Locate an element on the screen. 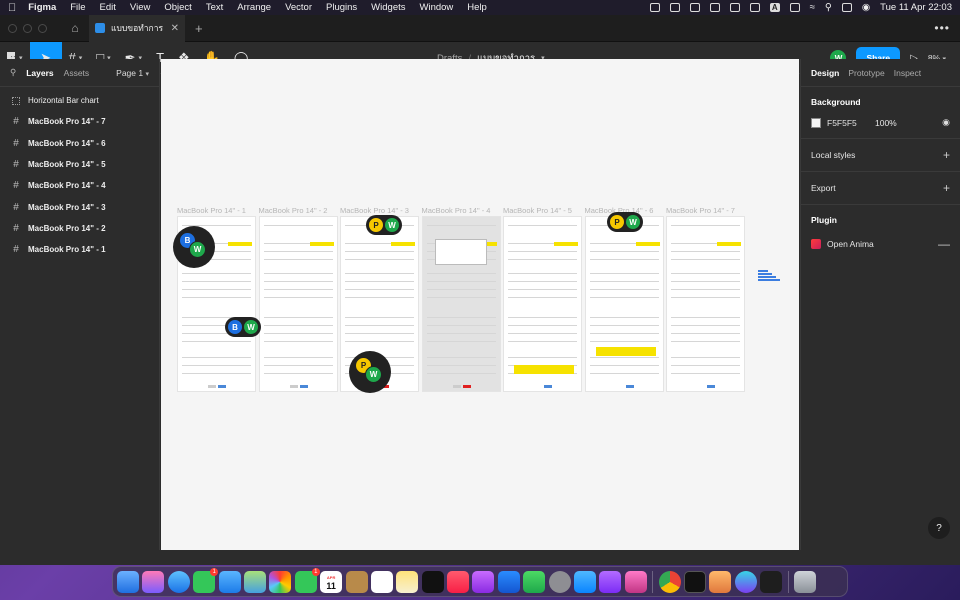  archive-utility-icon is located at coordinates (720, 581).